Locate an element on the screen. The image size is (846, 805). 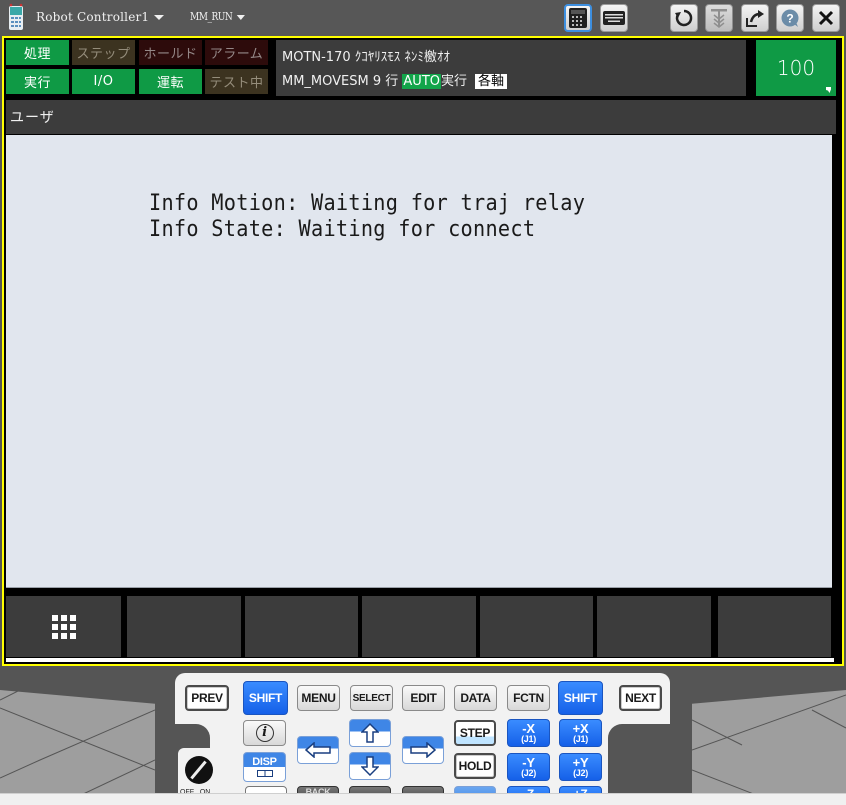
arrow-left-icon is located at coordinates (318, 750).